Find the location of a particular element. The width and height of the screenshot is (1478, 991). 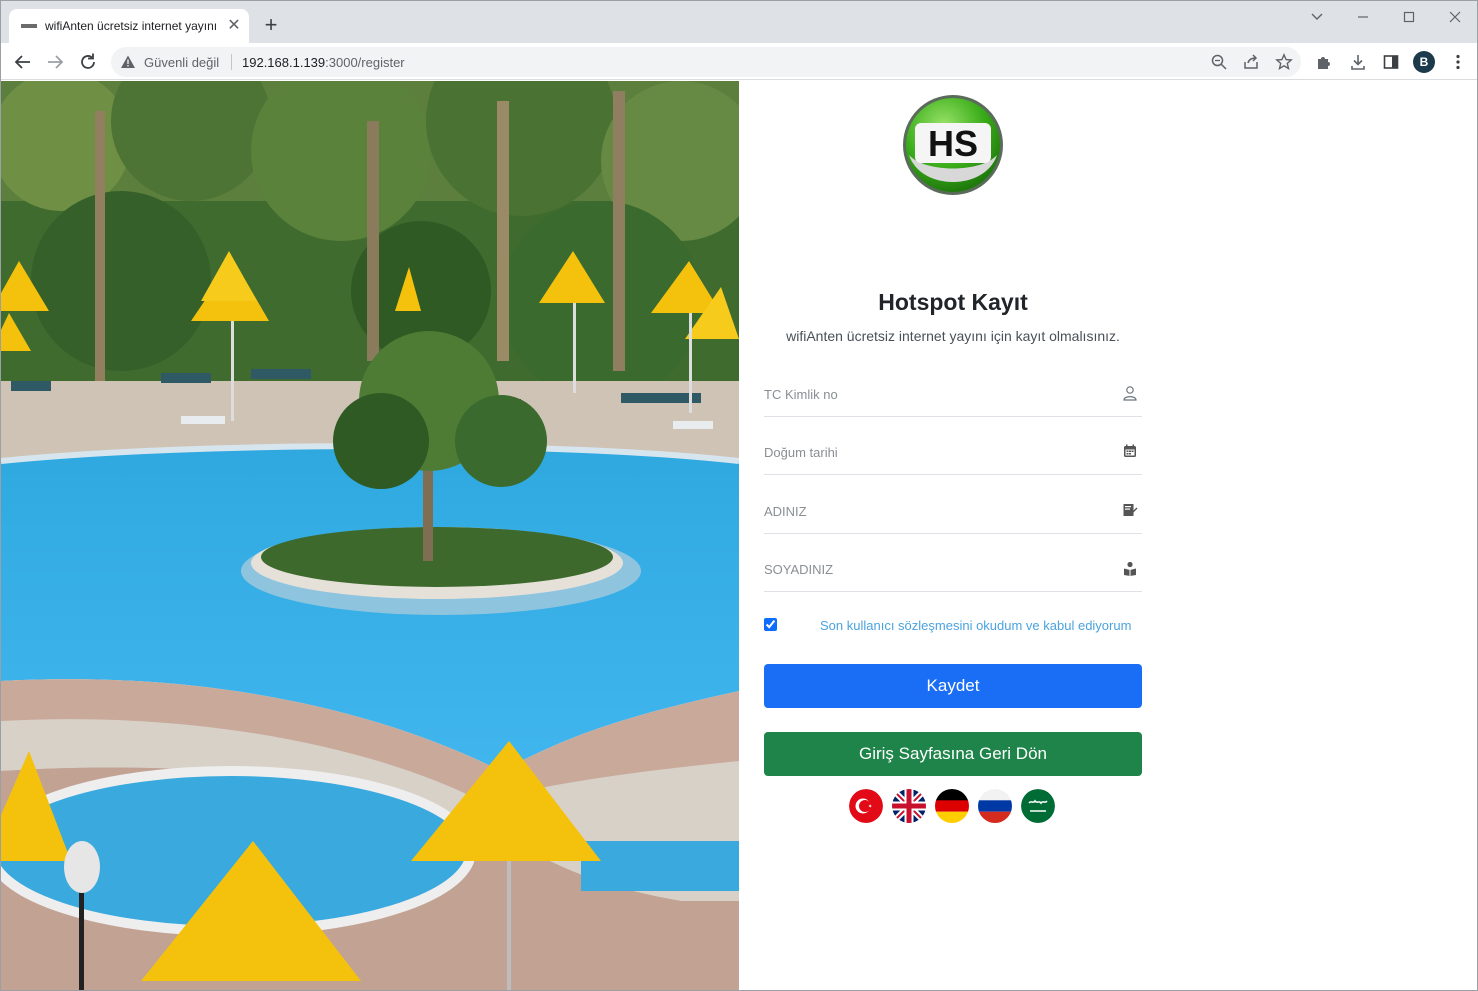

forward-arrow-icon is located at coordinates (55, 62).